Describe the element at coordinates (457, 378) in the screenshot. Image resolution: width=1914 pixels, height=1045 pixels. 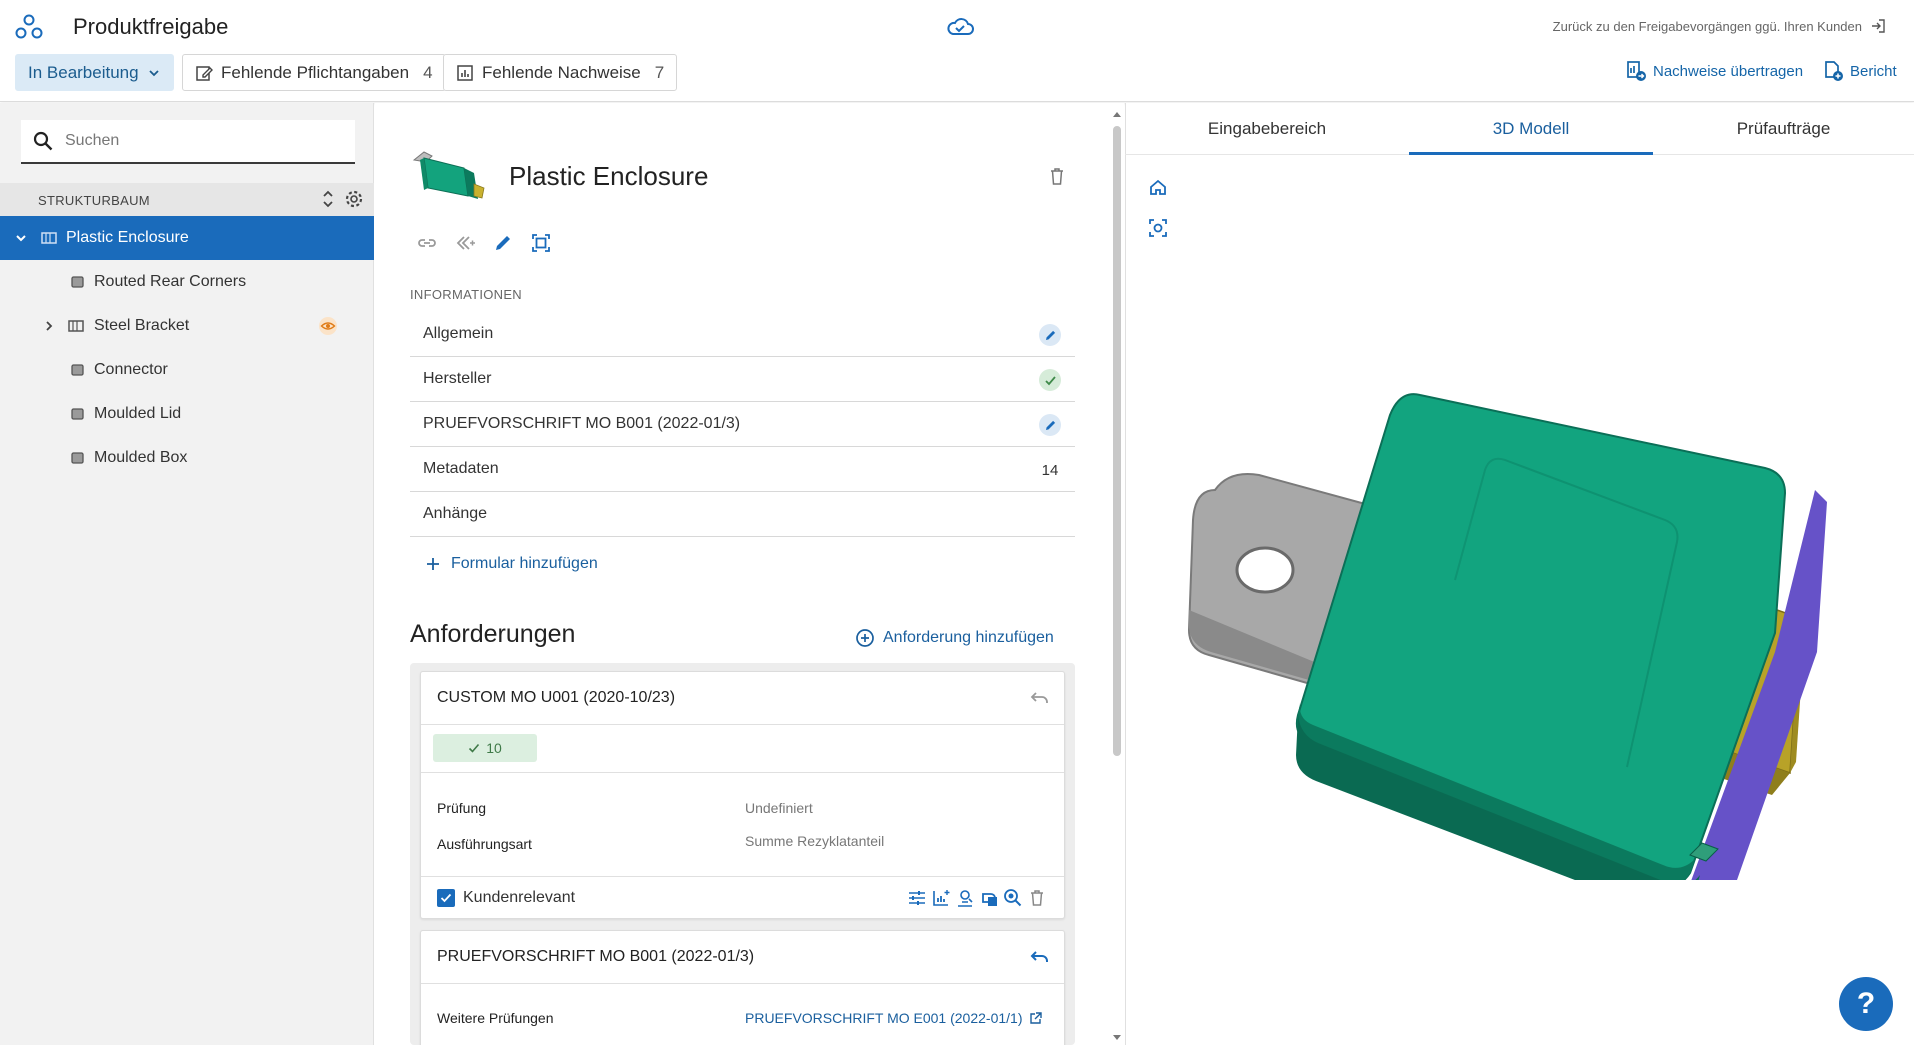
I see `info-row-label: Hersteller` at that location.